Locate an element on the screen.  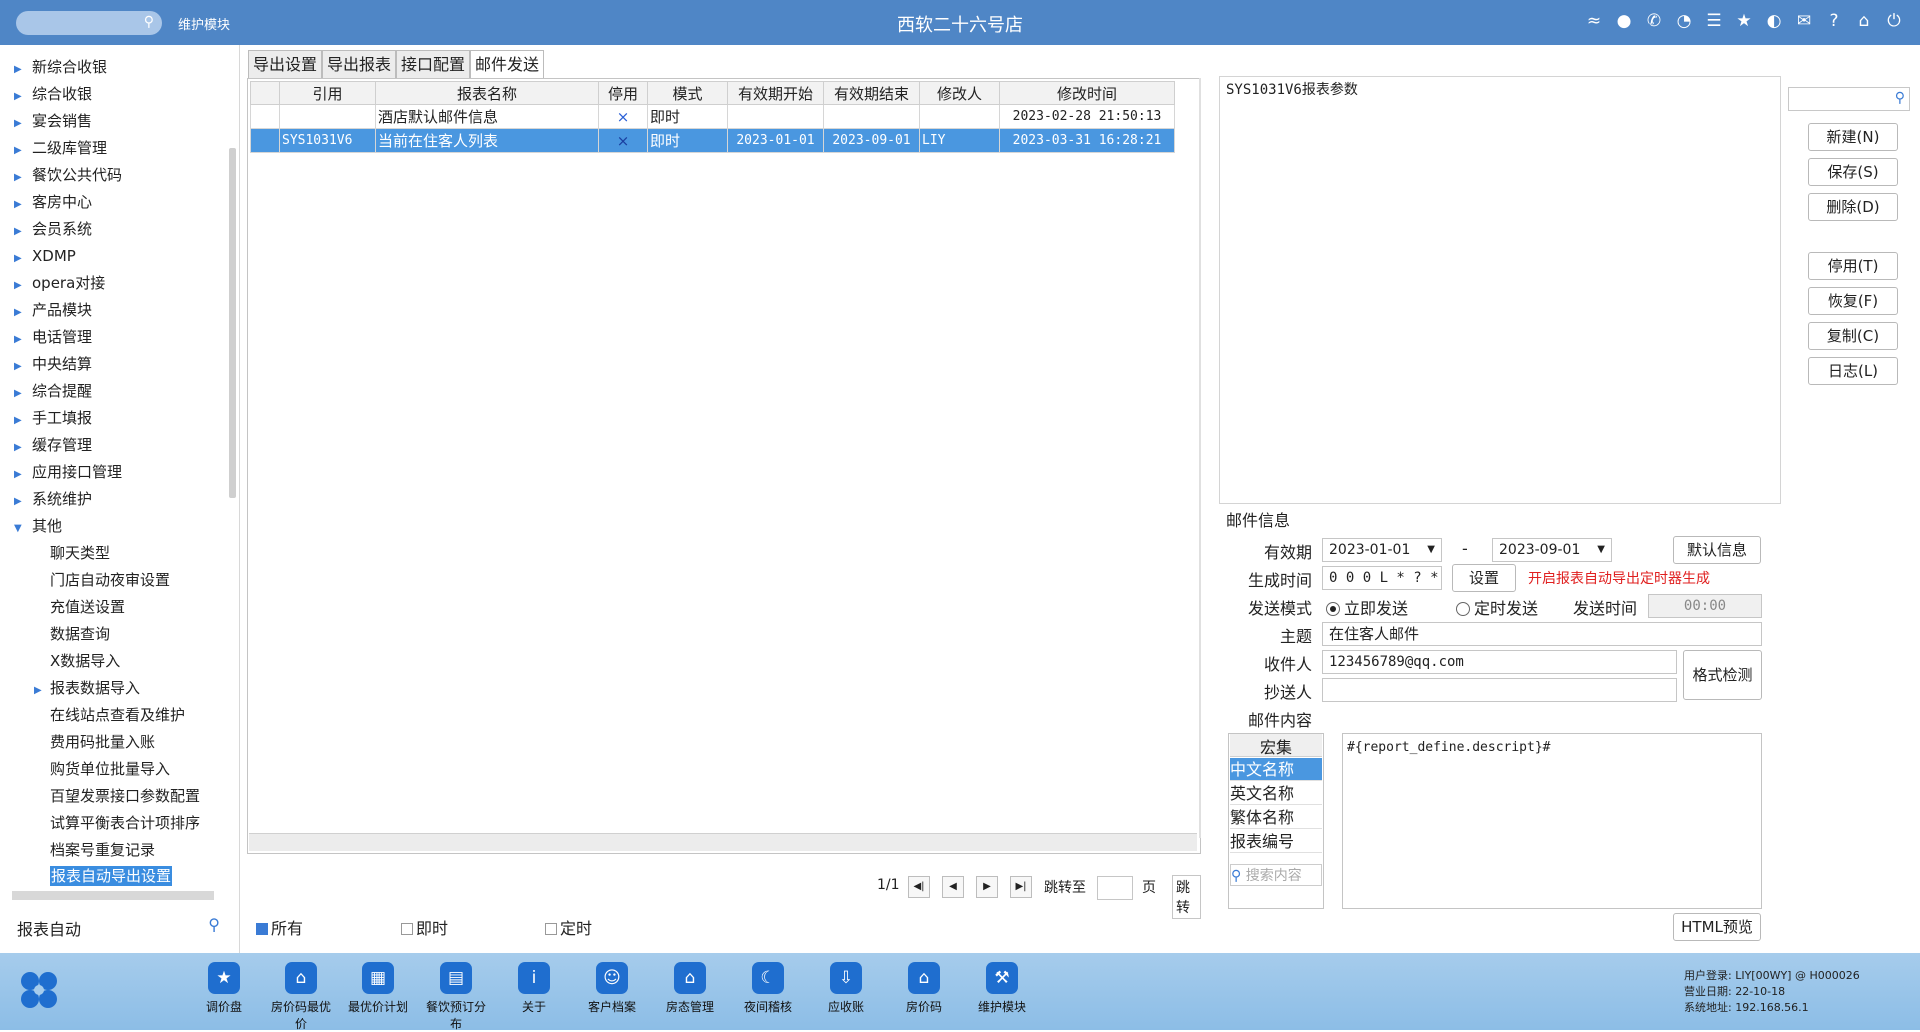
bottom-item-receivable: ⇩ 应收账 is located at coordinates (846, 988).